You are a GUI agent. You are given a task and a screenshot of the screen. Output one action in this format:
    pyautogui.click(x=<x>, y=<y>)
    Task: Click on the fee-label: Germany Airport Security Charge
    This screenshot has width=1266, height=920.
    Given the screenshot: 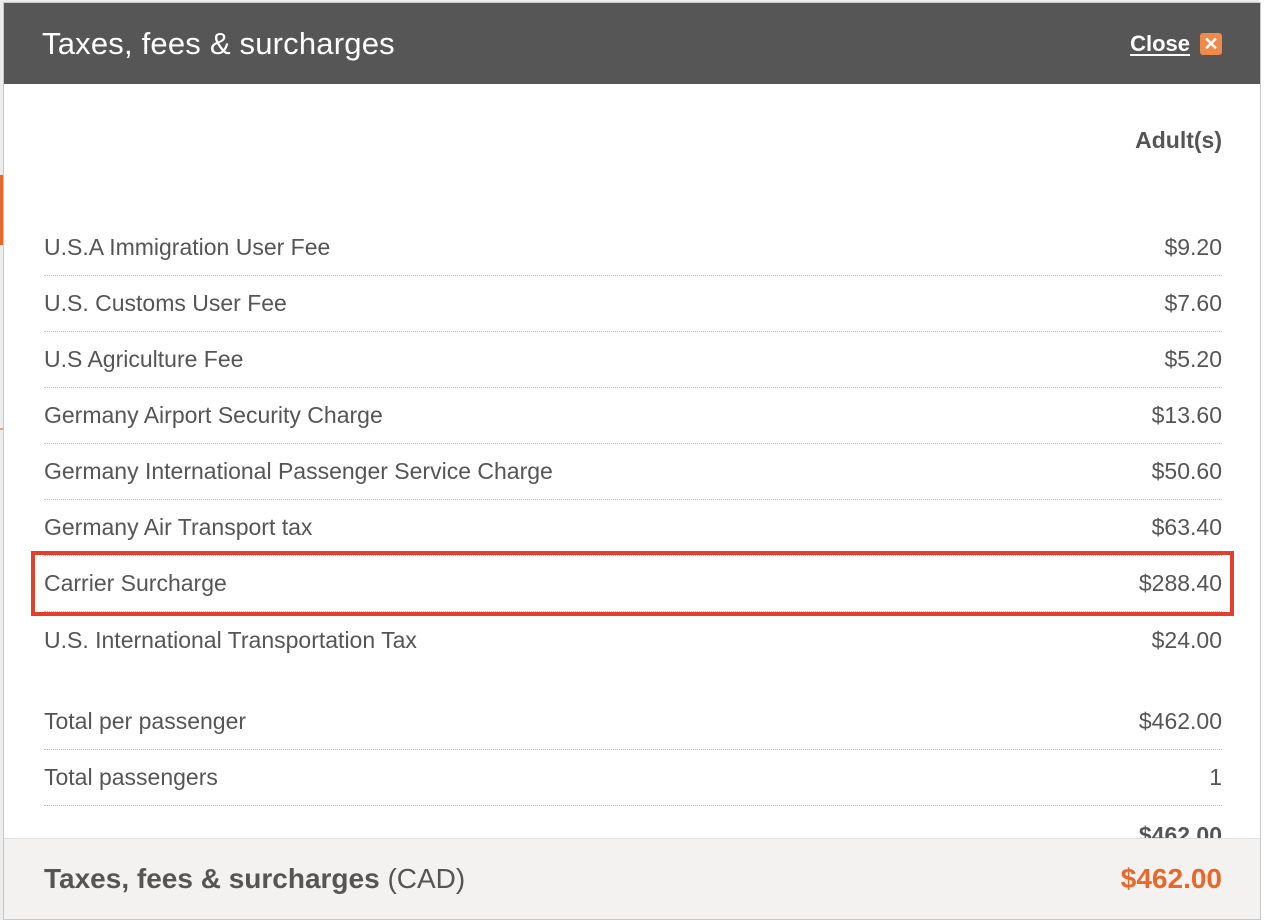 What is the action you would take?
    pyautogui.click(x=213, y=415)
    